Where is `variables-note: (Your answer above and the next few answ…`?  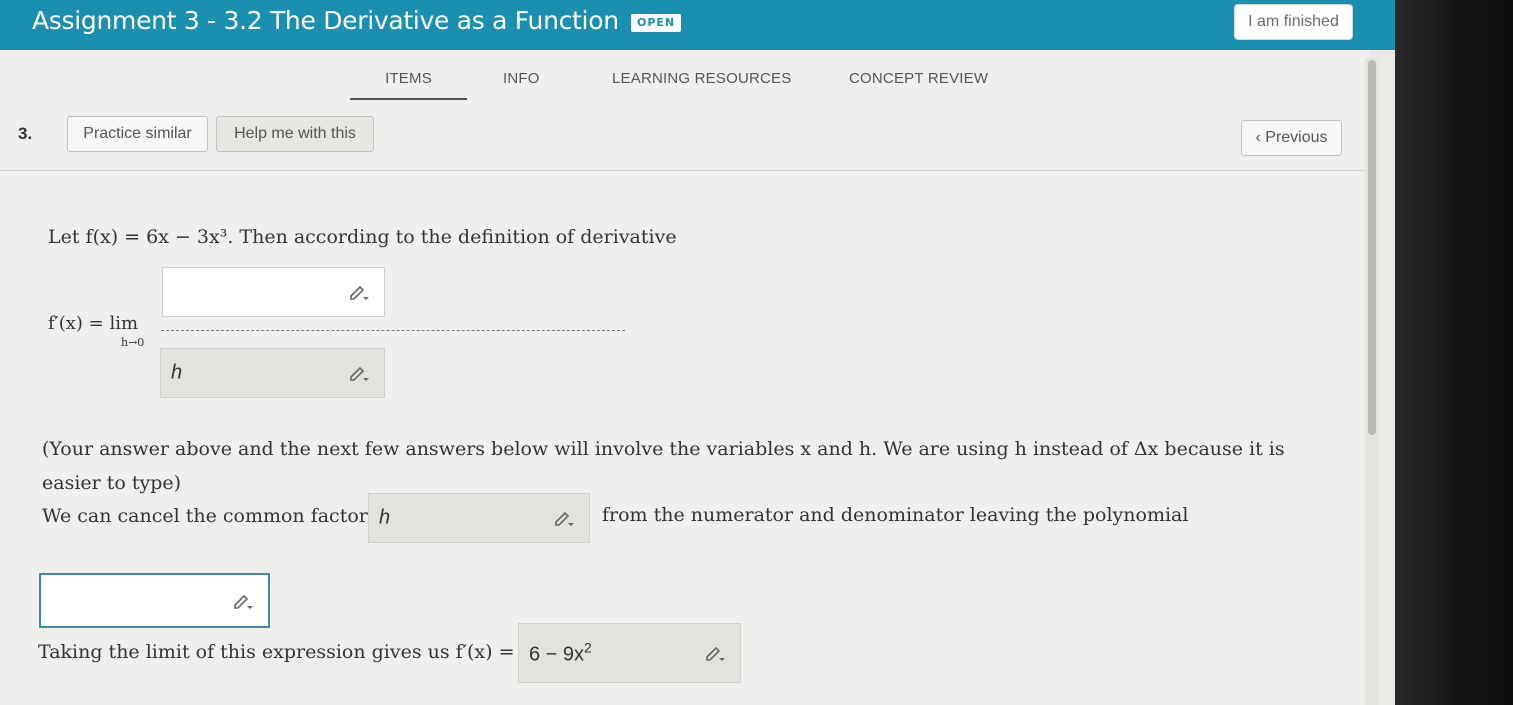
variables-note: (Your answer above and the next few answ… is located at coordinates (663, 466).